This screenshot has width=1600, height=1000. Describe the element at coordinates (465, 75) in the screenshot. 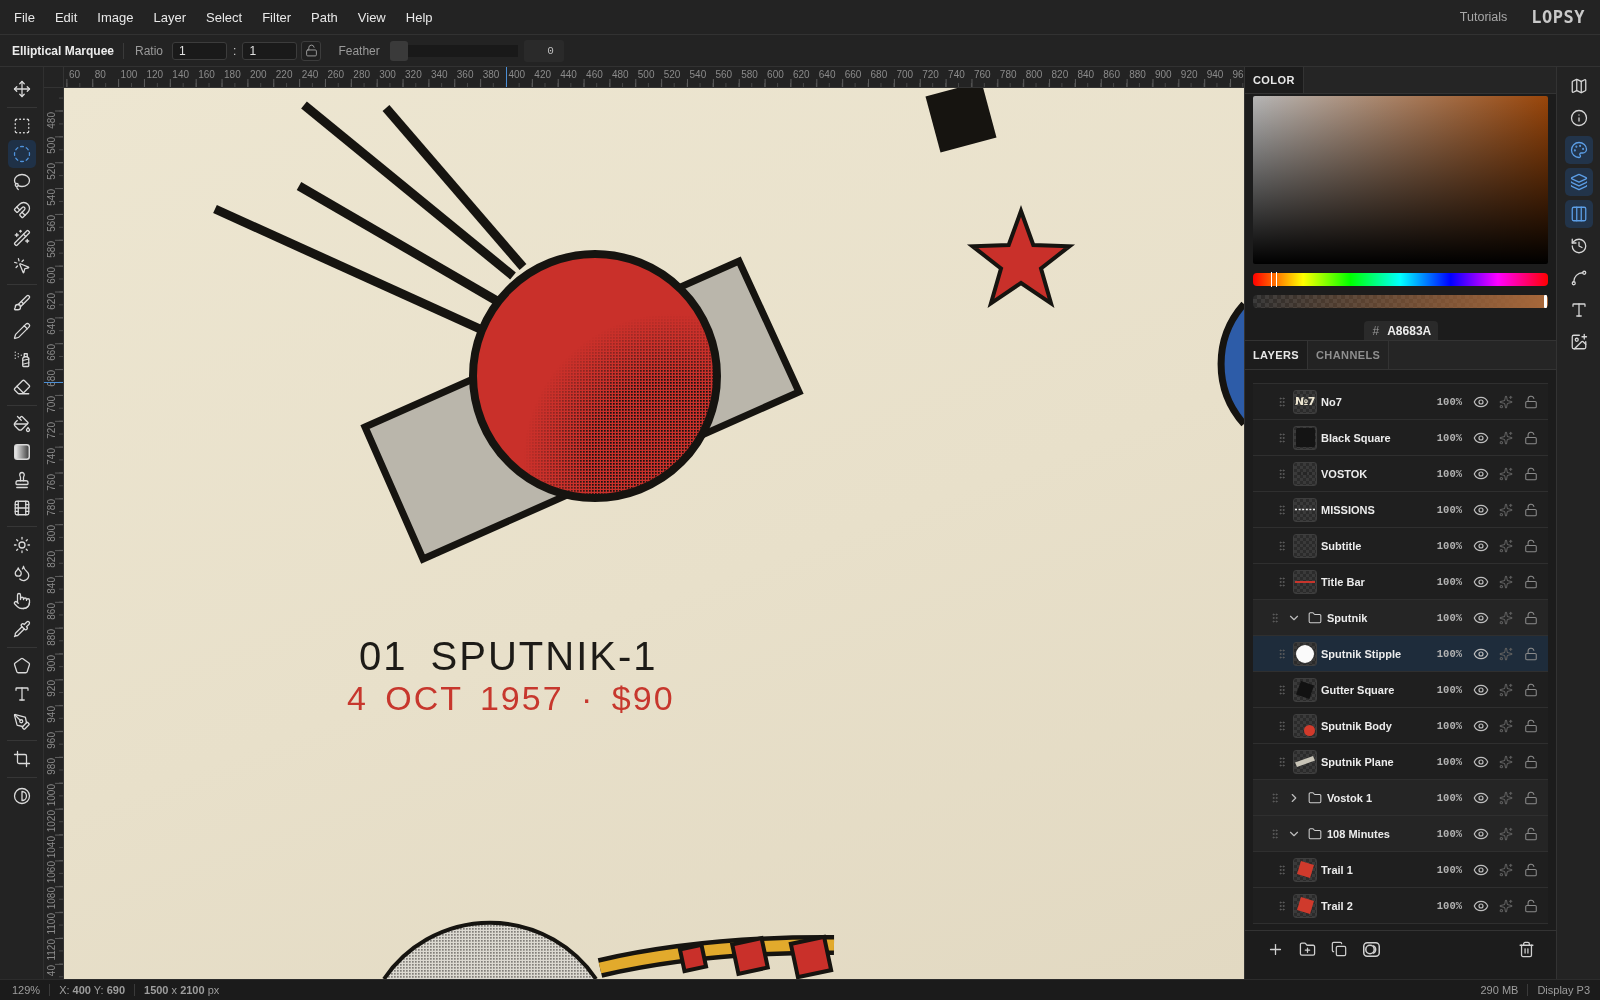

I see `ruler-label: 360` at that location.